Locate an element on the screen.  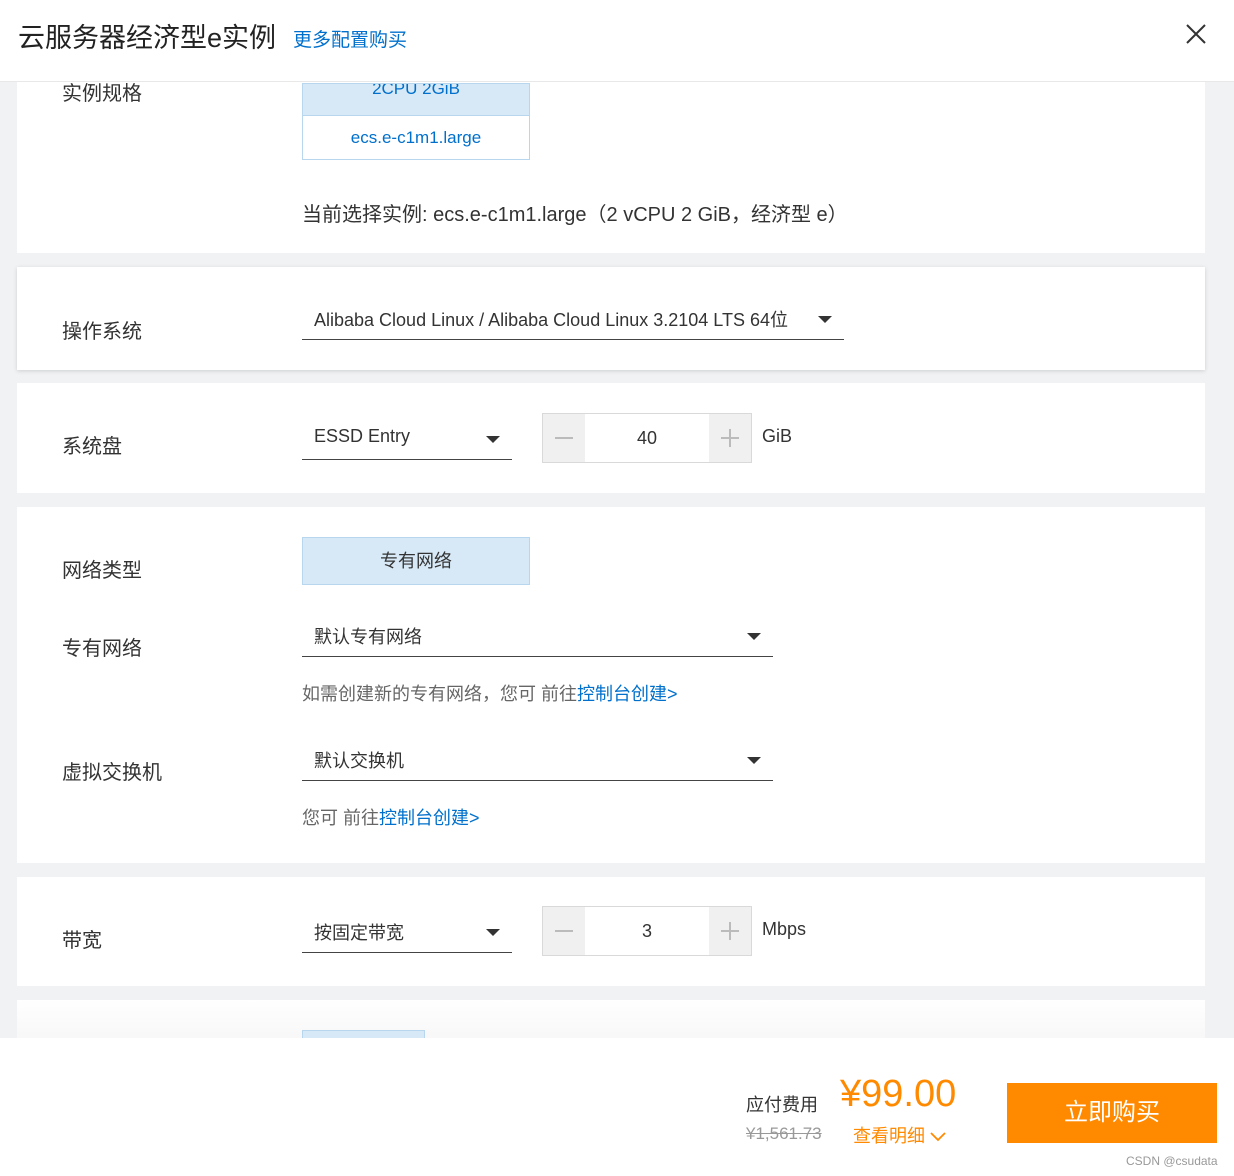
disk-size-increase-button is located at coordinates (730, 438).